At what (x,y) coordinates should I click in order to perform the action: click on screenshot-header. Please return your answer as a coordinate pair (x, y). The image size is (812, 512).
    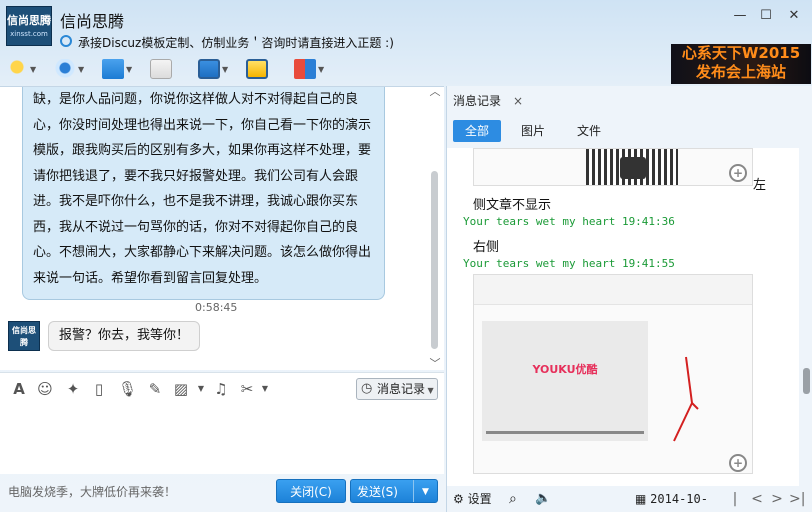
    Looking at the image, I should click on (613, 290).